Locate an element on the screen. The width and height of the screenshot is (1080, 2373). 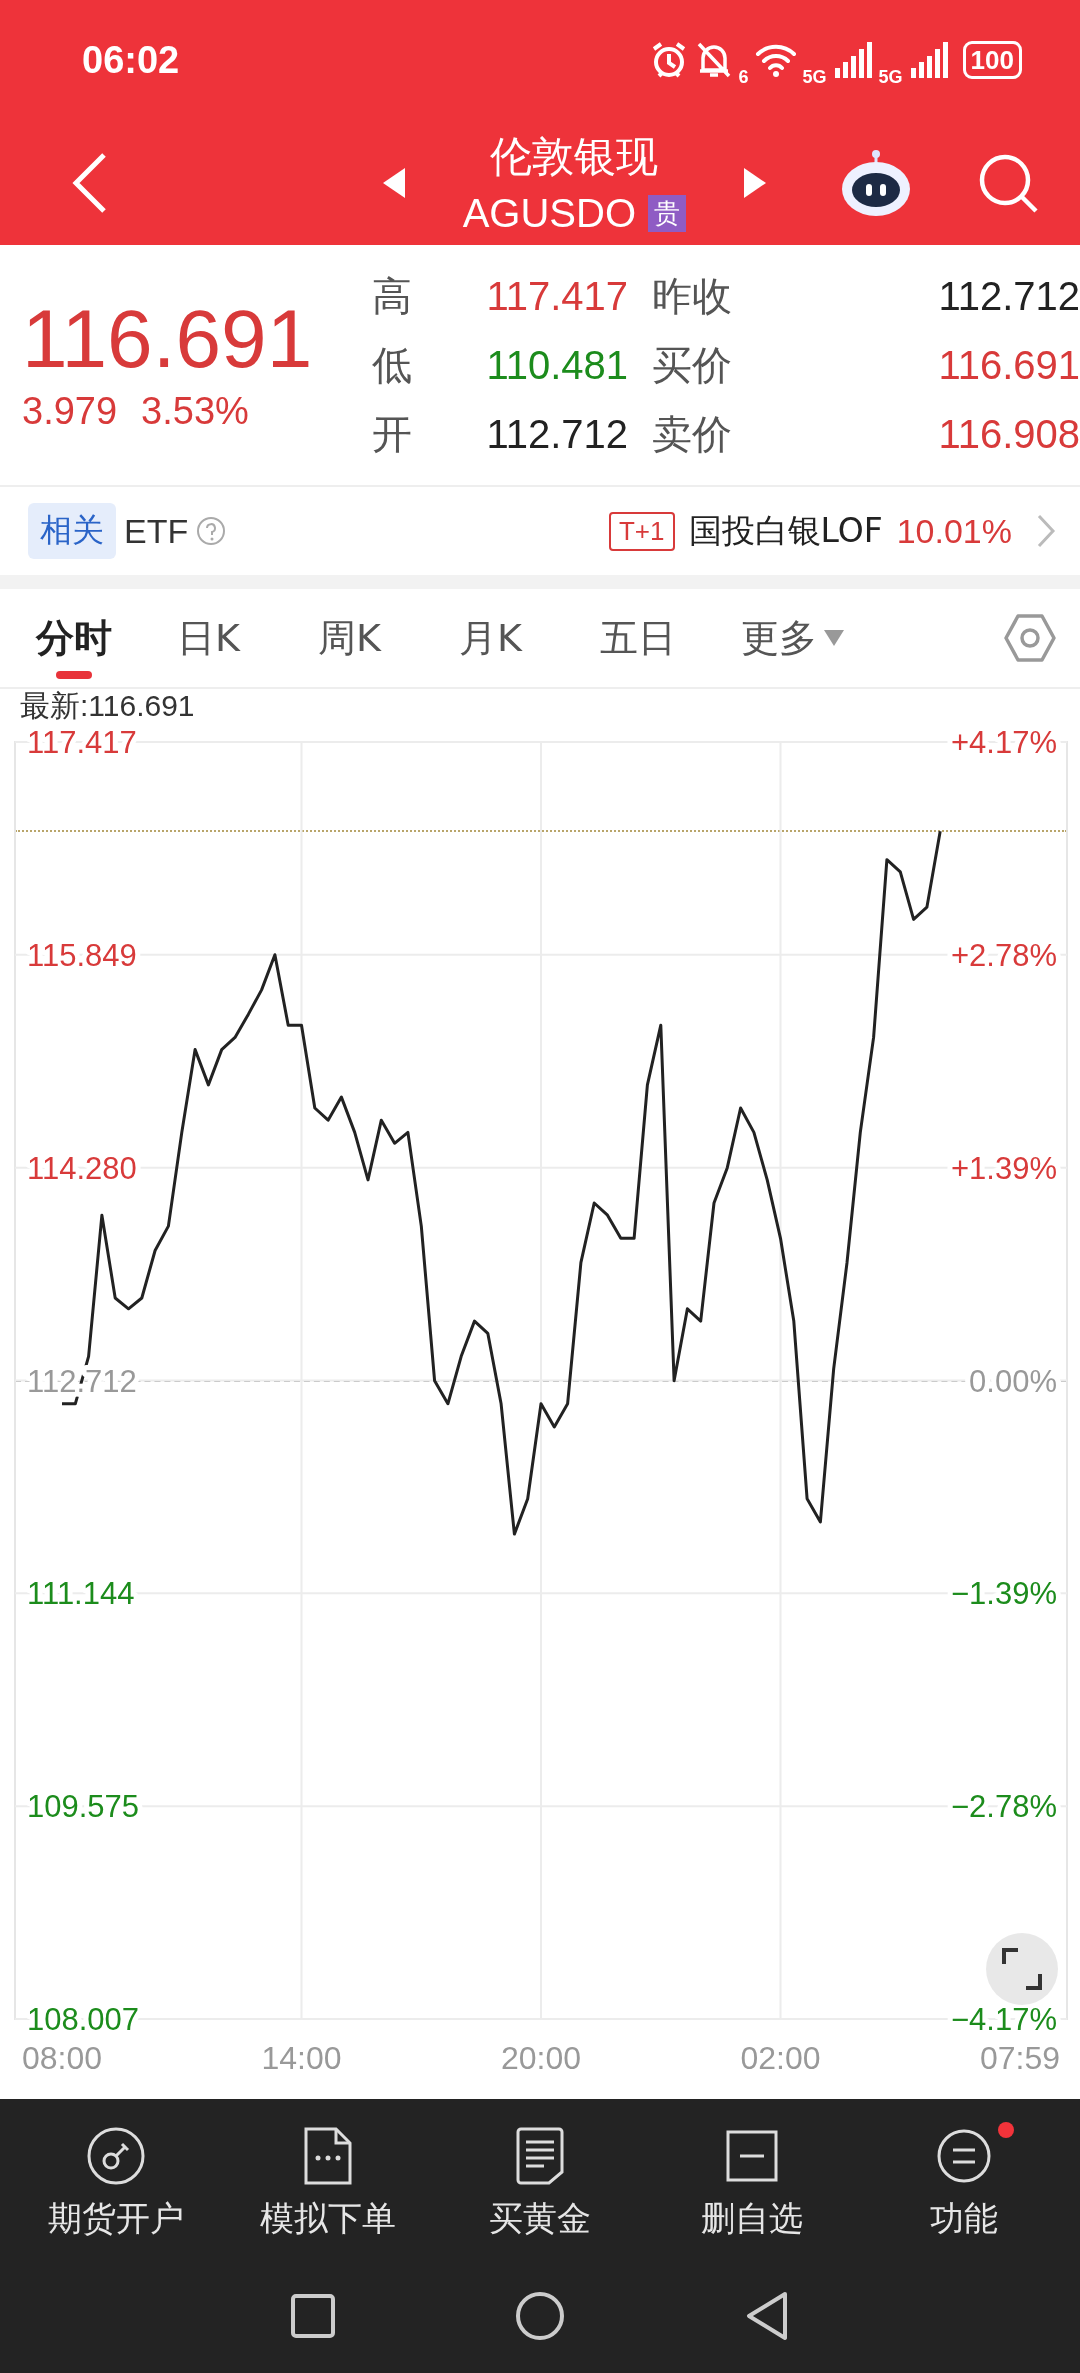
period-tab: 日K is located at coordinates (247, 638).